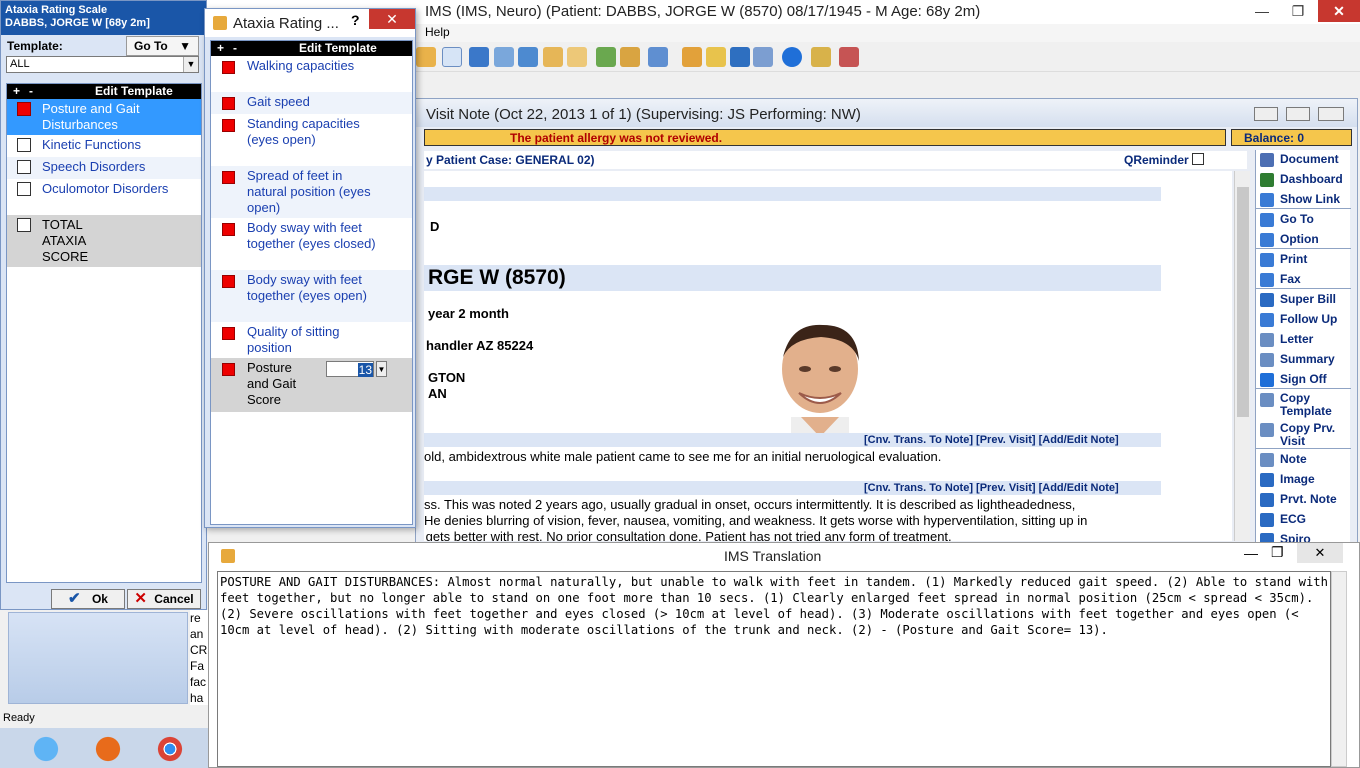  Describe the element at coordinates (108, 749) in the screenshot. I see `firefox-icon` at that location.